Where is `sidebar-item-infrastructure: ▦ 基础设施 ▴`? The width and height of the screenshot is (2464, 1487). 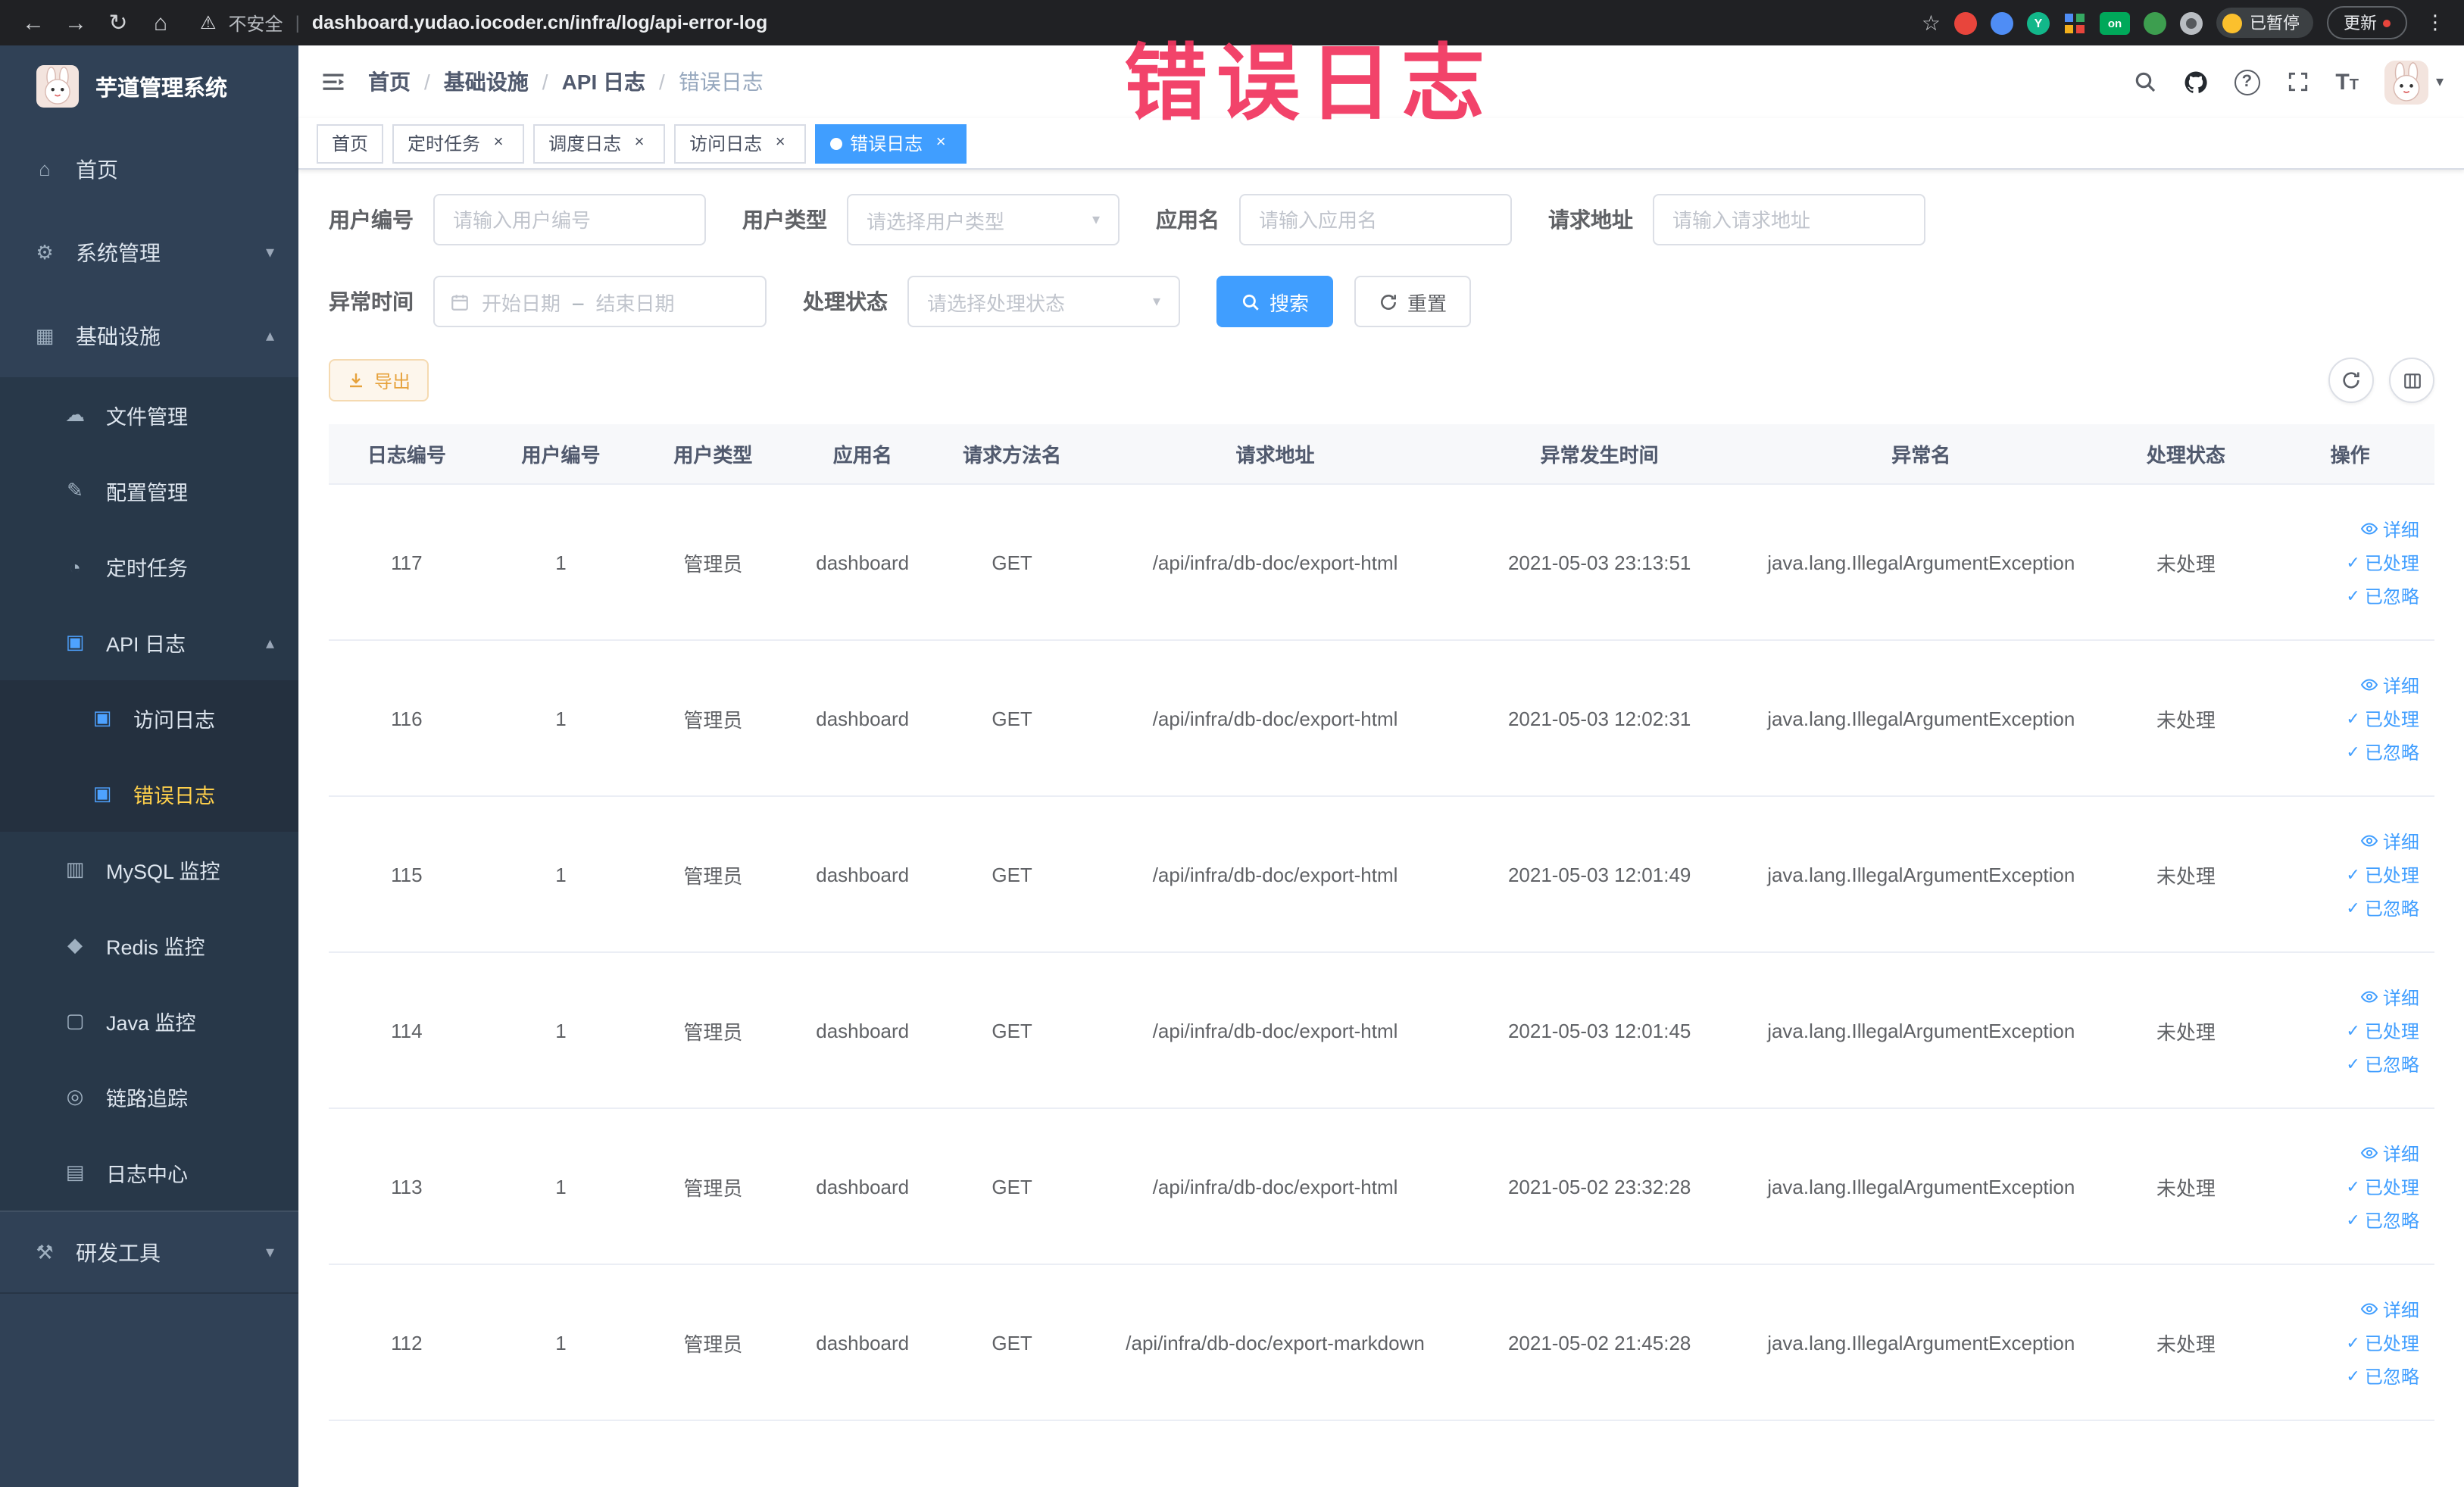 sidebar-item-infrastructure: ▦ 基础设施 ▴ is located at coordinates (149, 335).